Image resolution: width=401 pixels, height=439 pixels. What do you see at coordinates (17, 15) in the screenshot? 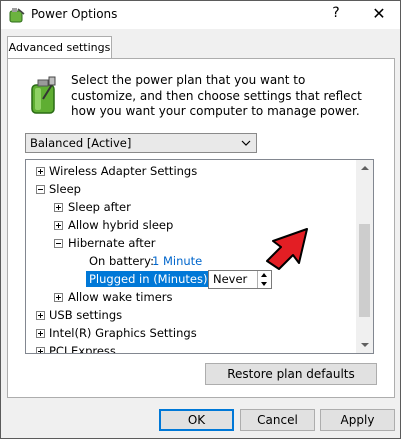
I see `power-options-icon` at bounding box center [17, 15].